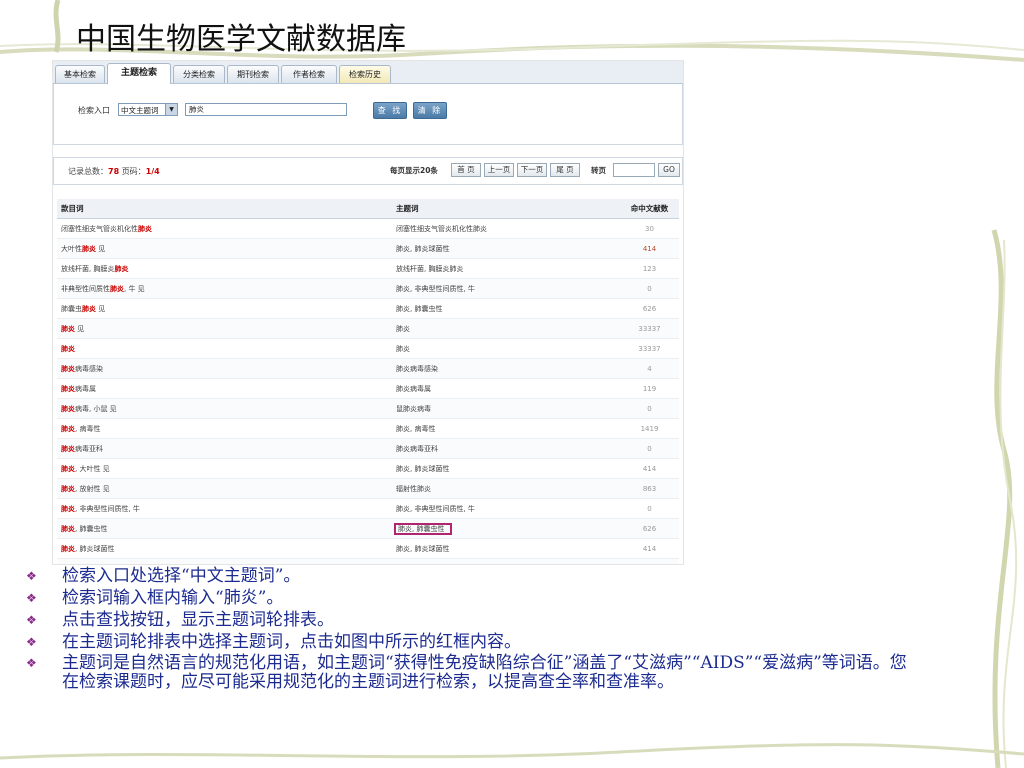 The height and width of the screenshot is (768, 1024). I want to click on tab-journal-search: 期刊检索, so click(253, 74).